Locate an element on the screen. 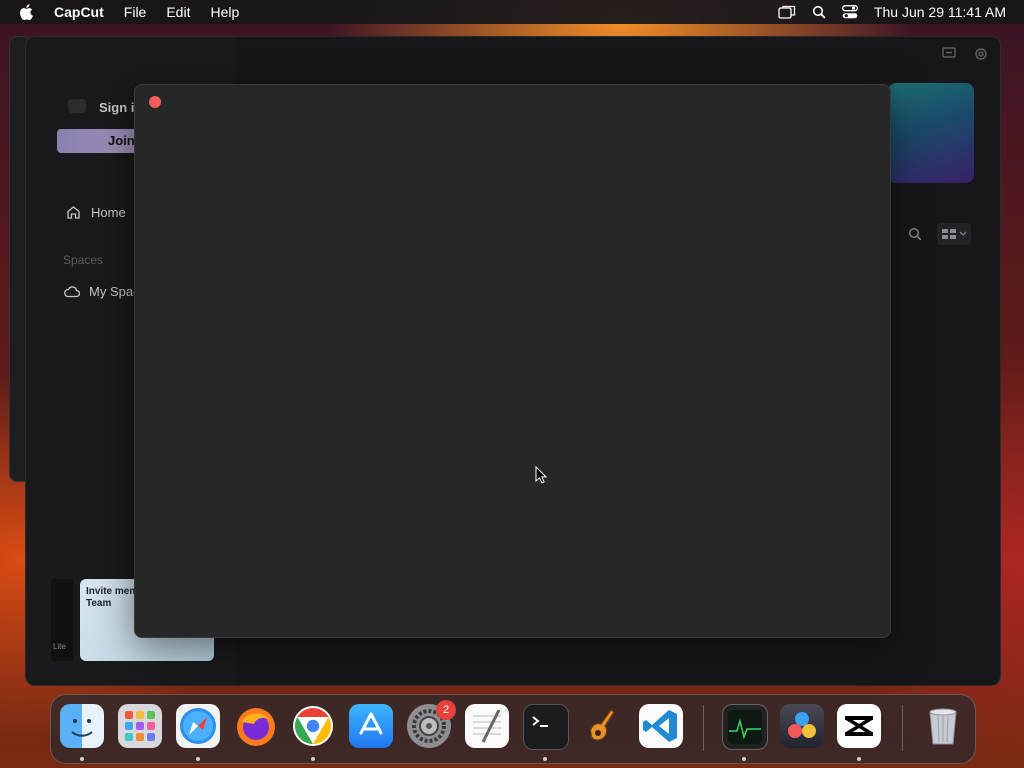 The image size is (1024, 768). search-icon is located at coordinates (915, 236).